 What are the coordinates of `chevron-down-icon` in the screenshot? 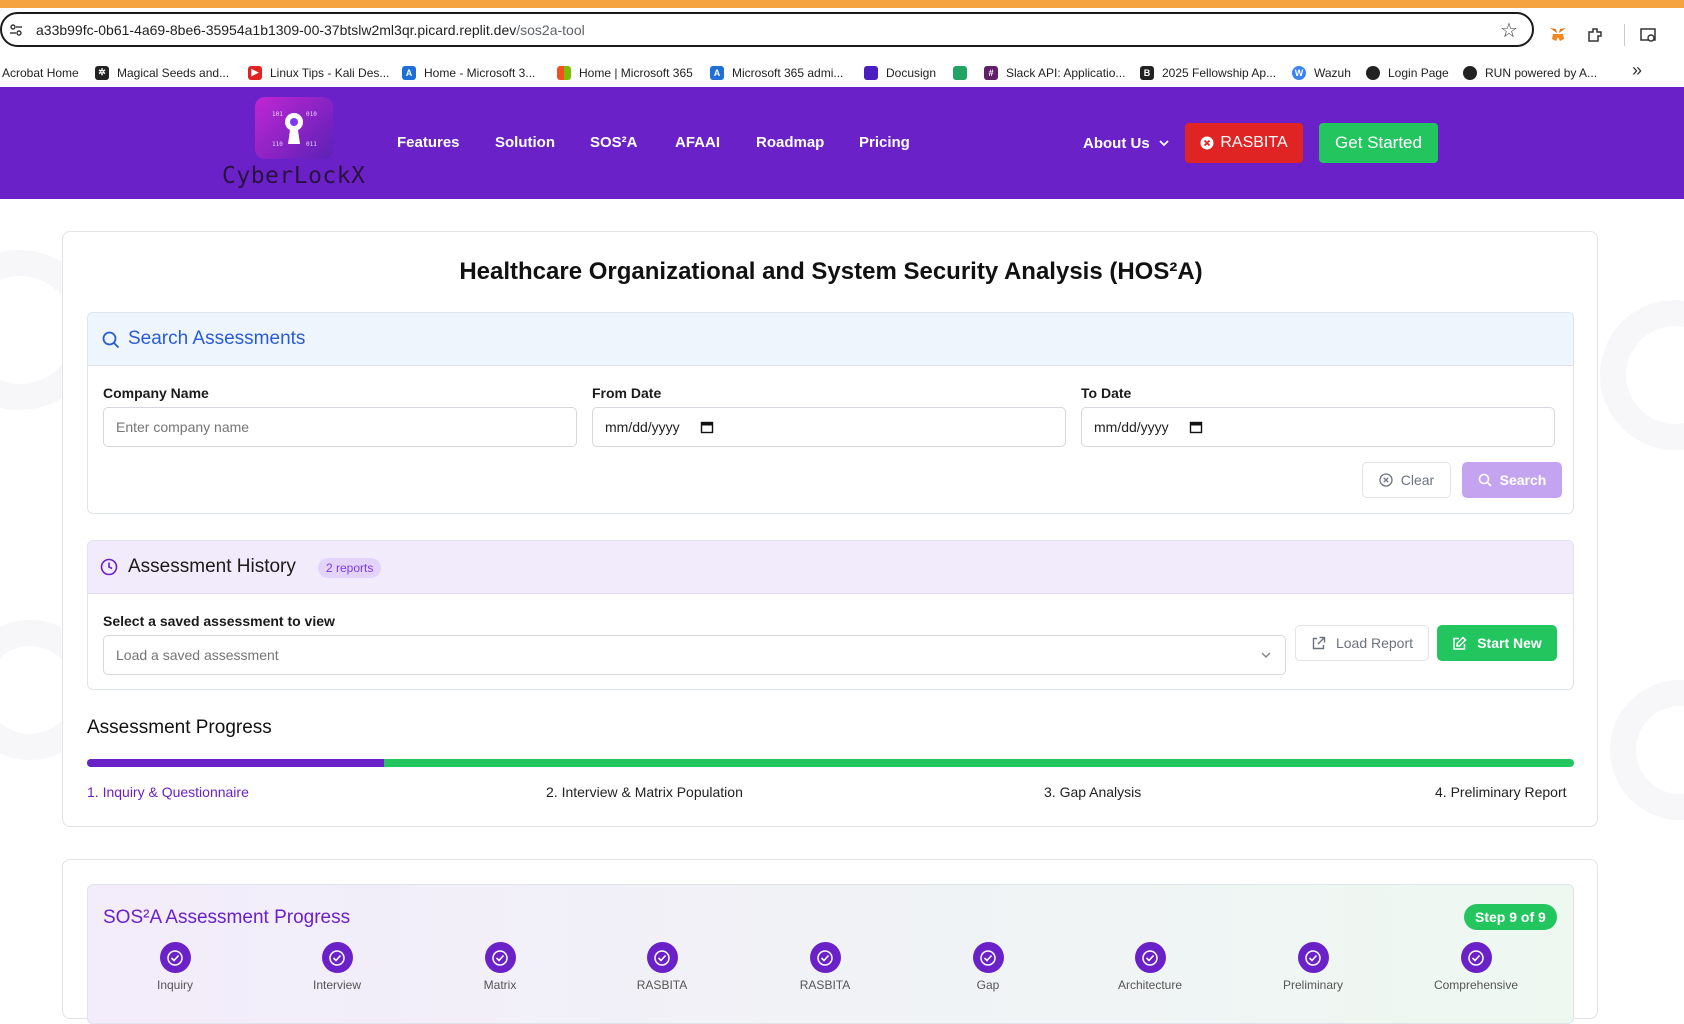 It's located at (1164, 143).